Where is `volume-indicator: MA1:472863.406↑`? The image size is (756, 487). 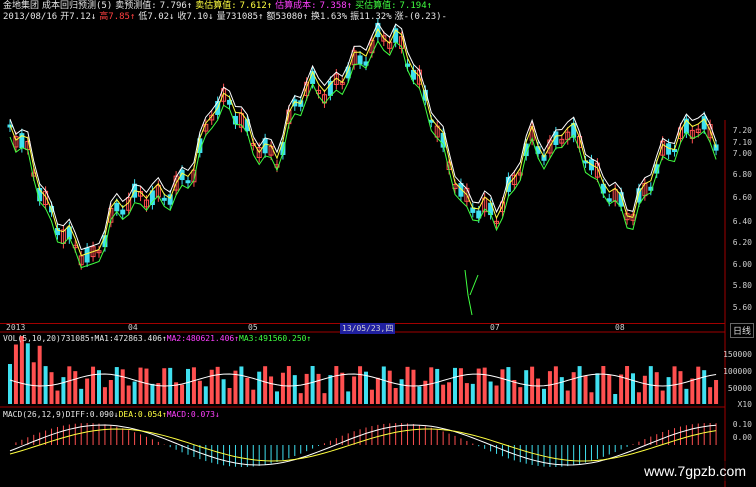
volume-indicator: MA1:472863.406↑ is located at coordinates (130, 338).